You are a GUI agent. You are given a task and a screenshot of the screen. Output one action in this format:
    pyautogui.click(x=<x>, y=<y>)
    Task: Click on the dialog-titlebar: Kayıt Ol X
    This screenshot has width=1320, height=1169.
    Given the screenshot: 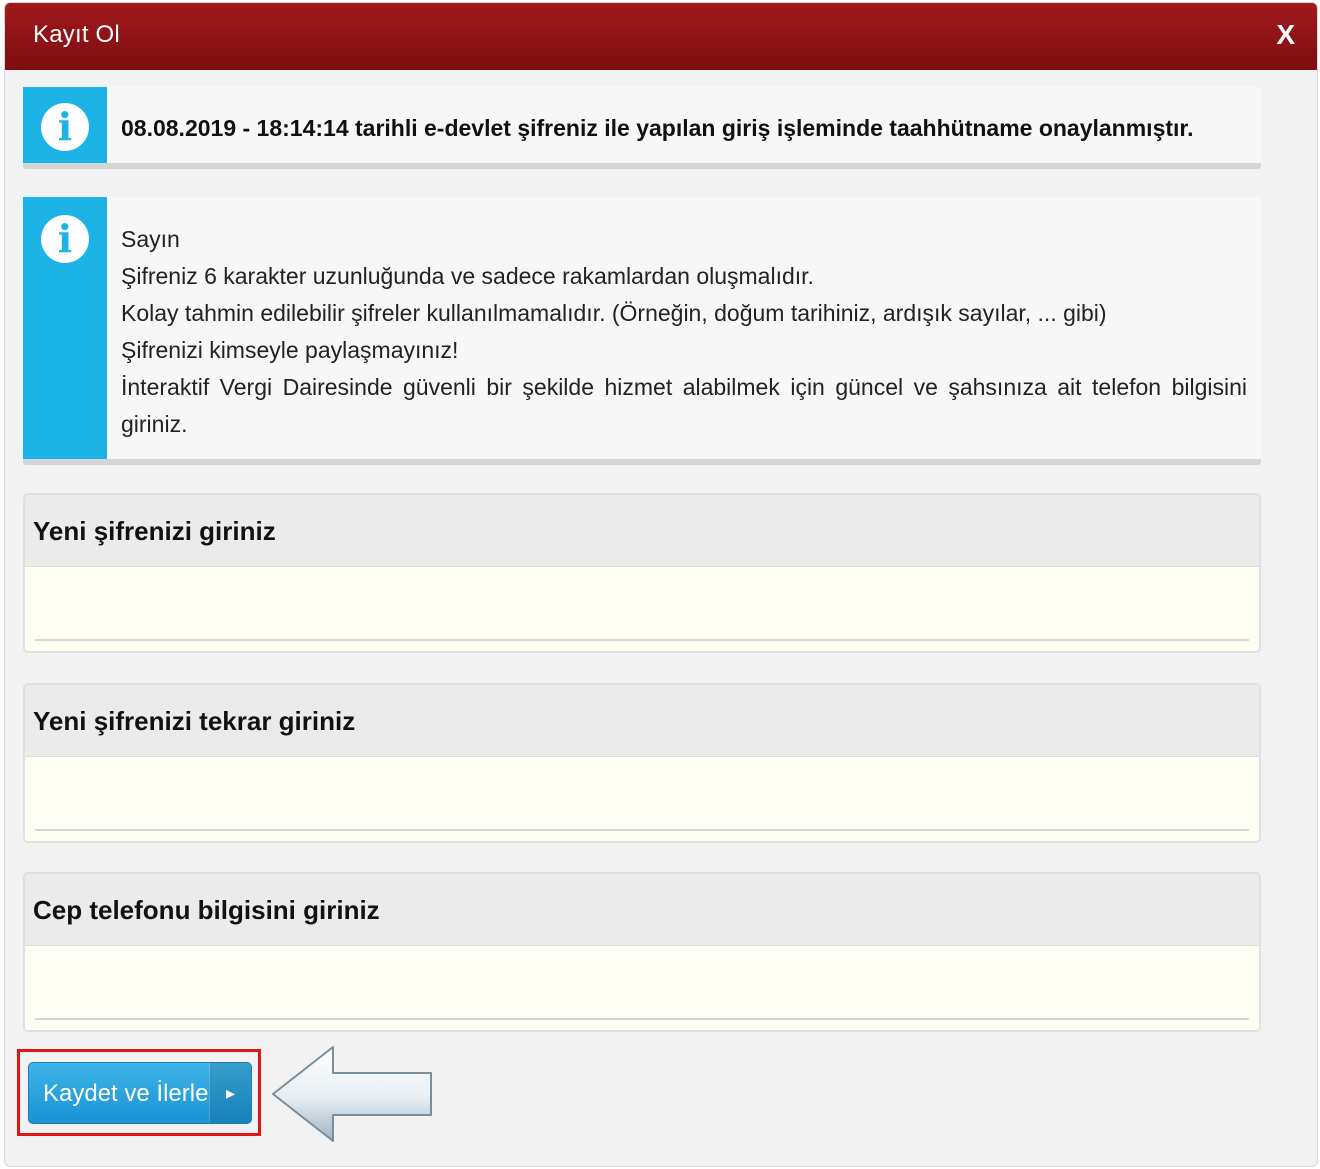 What is the action you would take?
    pyautogui.click(x=661, y=36)
    